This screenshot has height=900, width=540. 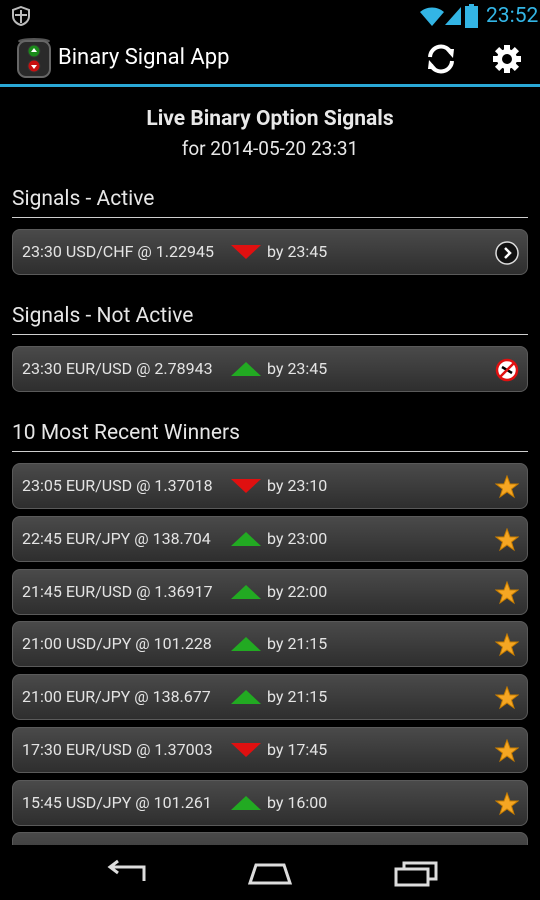 I want to click on winner-row: 22:45 EUR/JPY @ 138.704 by 23:00, so click(x=270, y=539).